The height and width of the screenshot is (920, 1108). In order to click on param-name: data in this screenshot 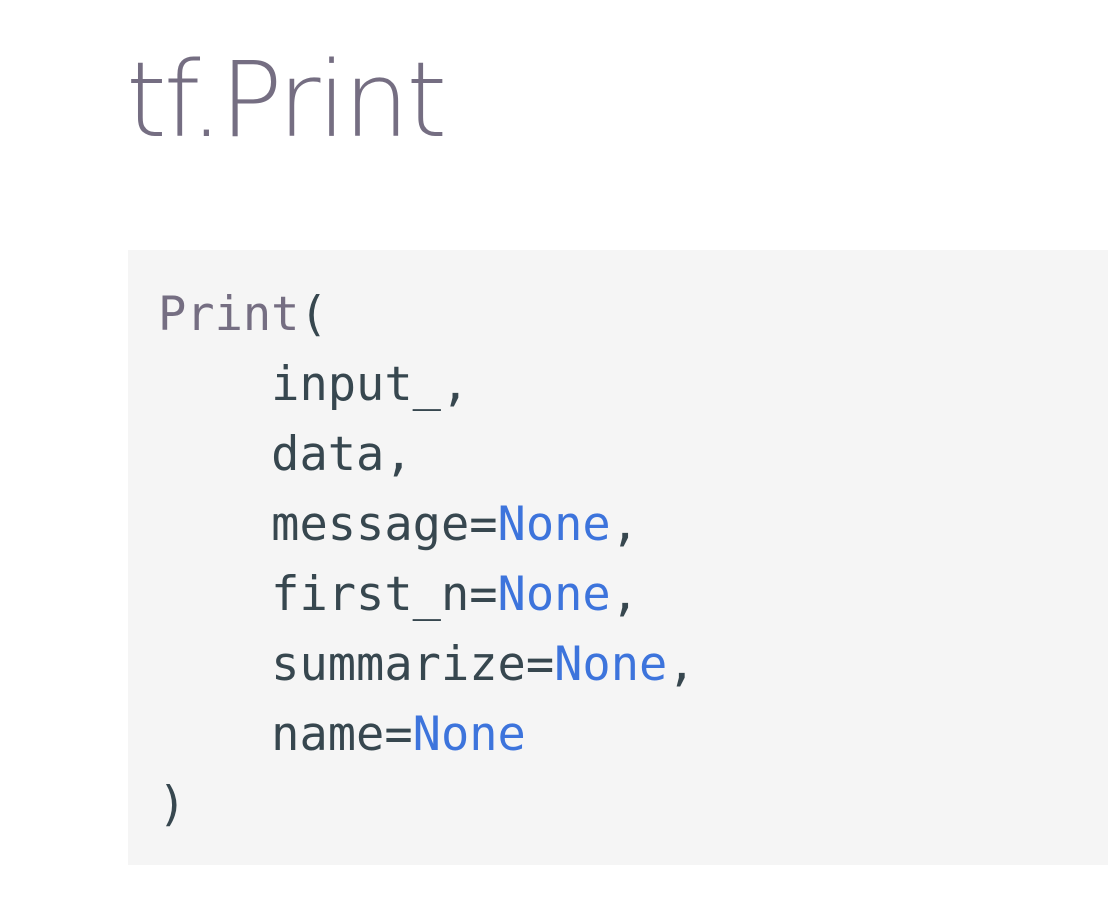, I will do `click(328, 454)`.